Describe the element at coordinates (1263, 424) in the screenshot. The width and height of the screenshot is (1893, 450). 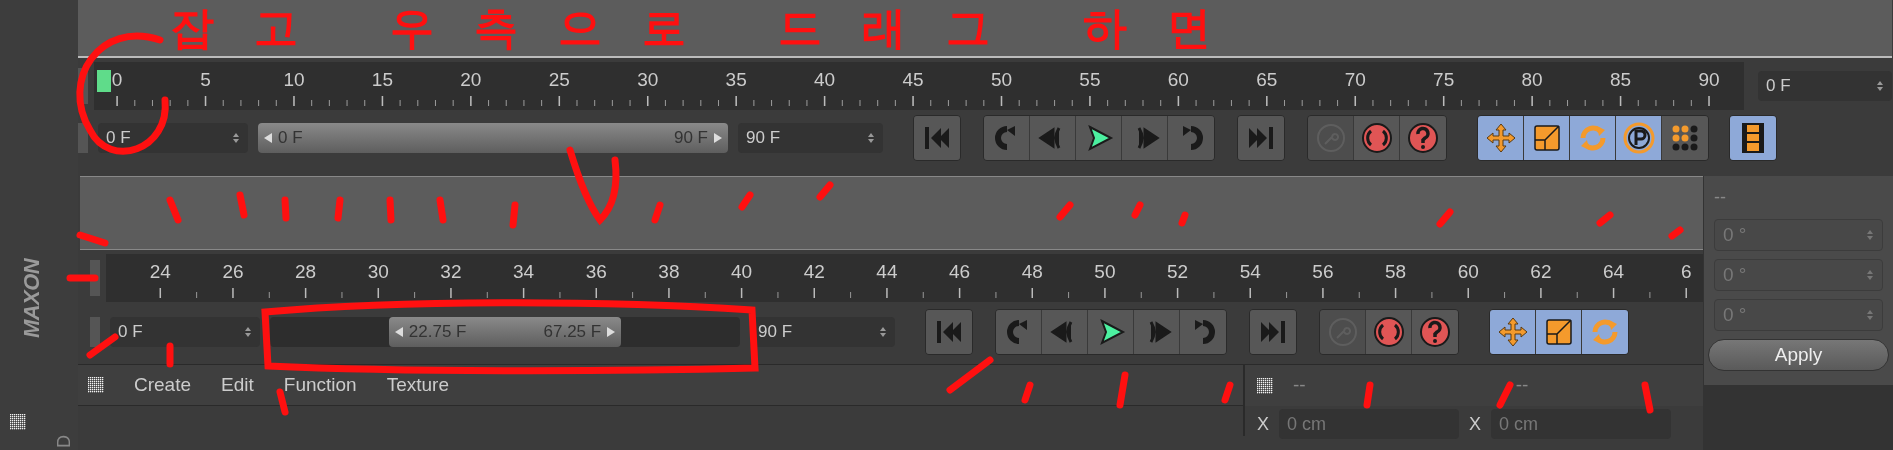
I see `axis-label: X` at that location.